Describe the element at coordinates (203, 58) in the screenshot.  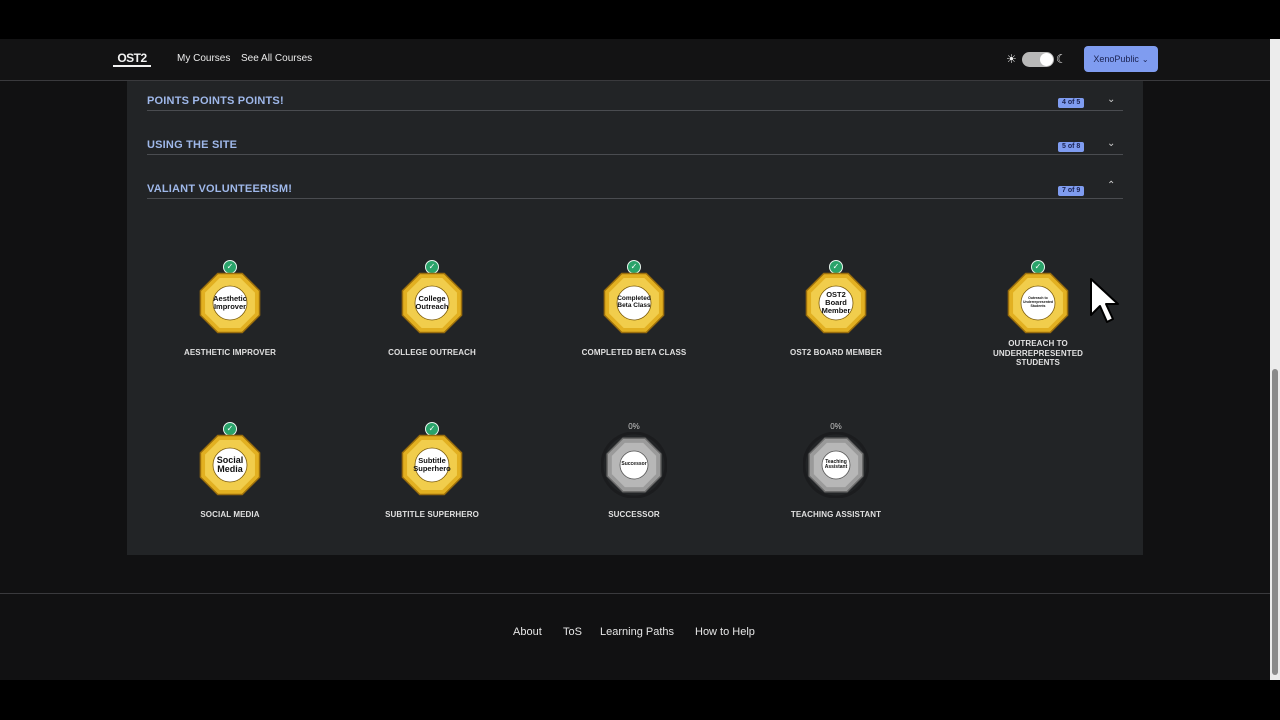
I see `nav-my-courses: My Courses` at that location.